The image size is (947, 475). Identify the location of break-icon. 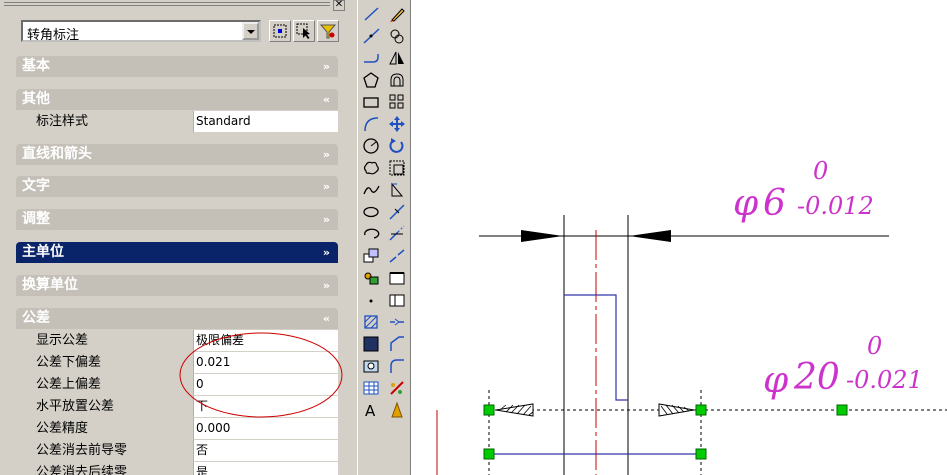
(397, 278).